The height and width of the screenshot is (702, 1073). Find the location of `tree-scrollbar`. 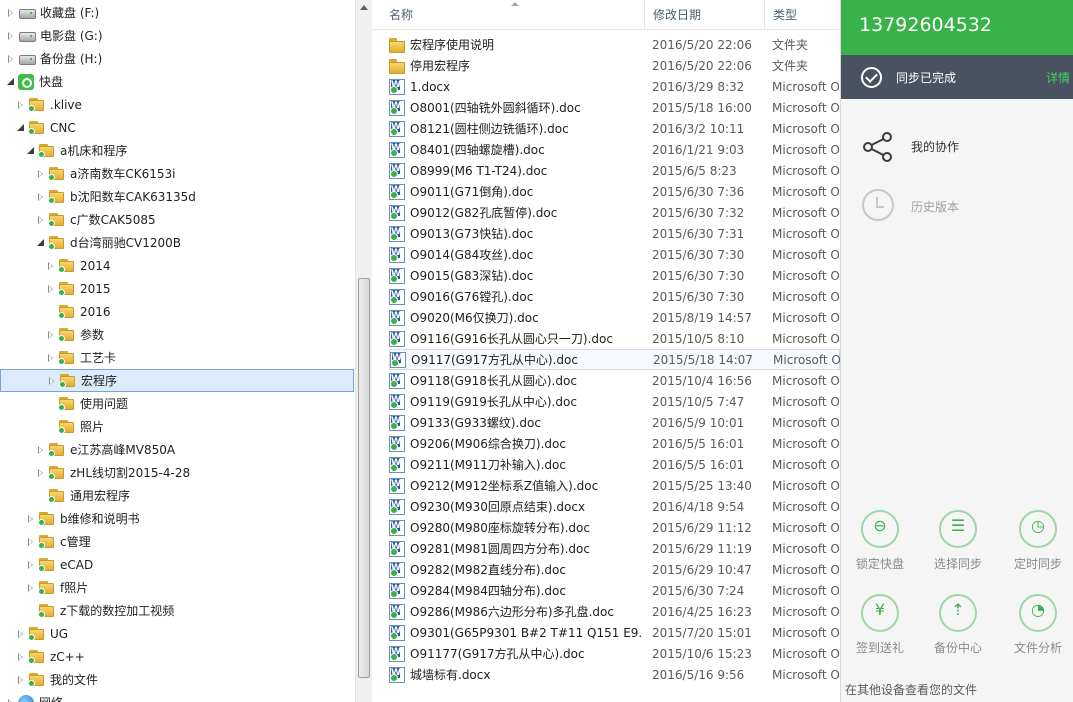

tree-scrollbar is located at coordinates (363, 351).